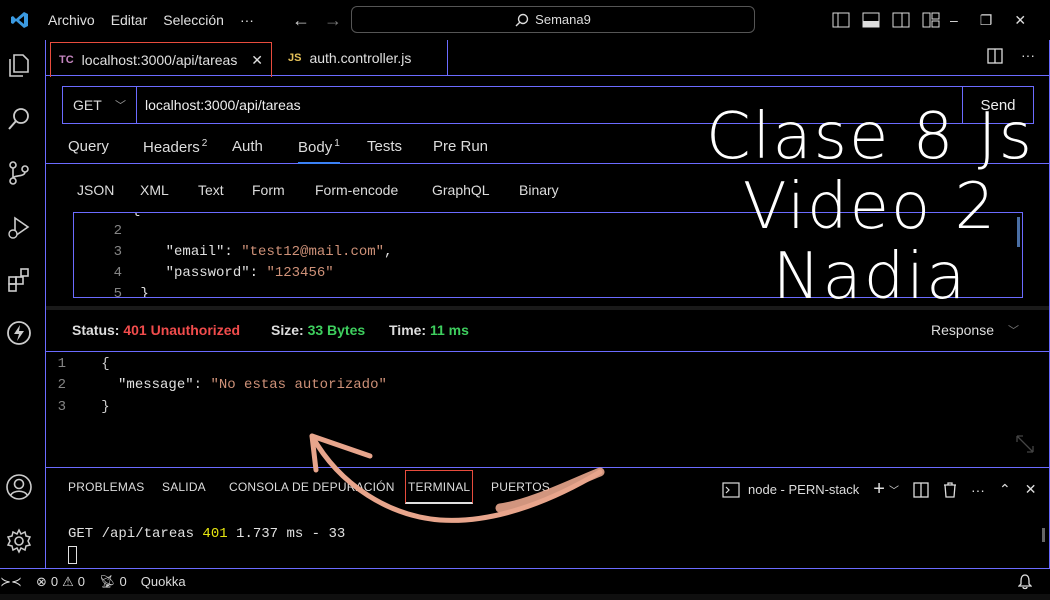 Image resolution: width=1050 pixels, height=600 pixels. What do you see at coordinates (356, 190) in the screenshot?
I see `body-type-form-encode: Form-encode` at bounding box center [356, 190].